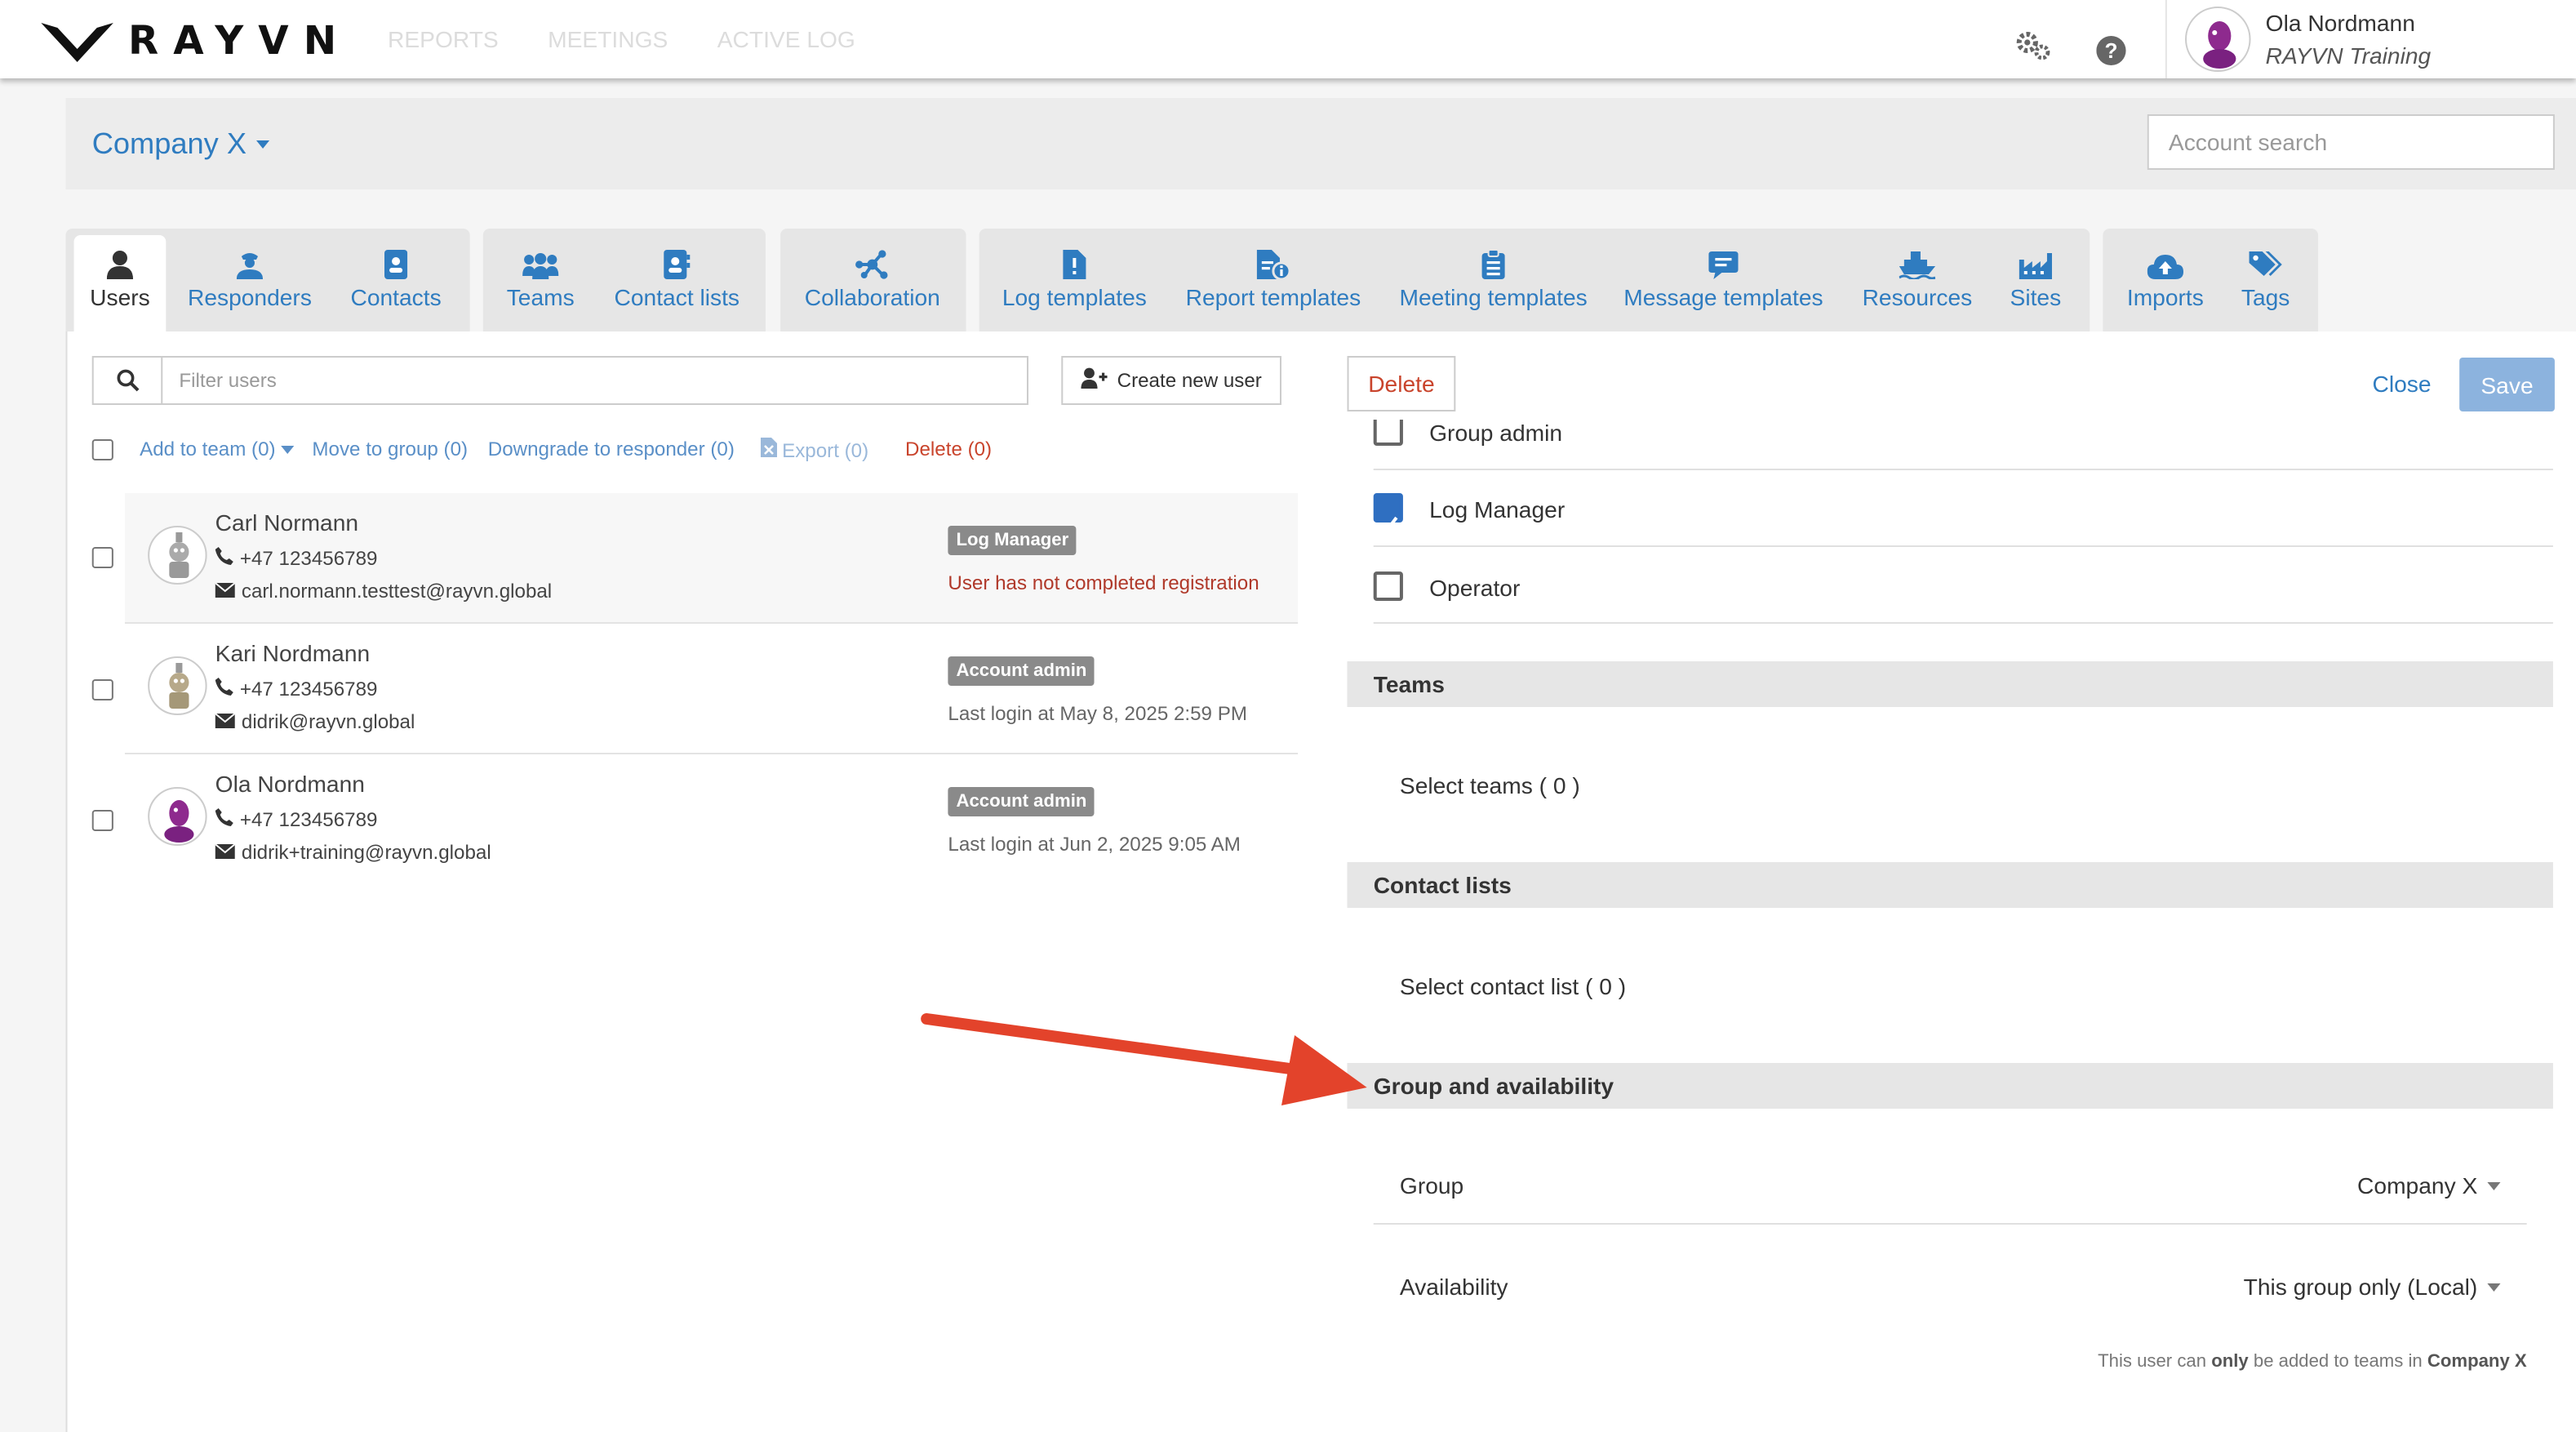 The width and height of the screenshot is (2576, 1432). I want to click on nav-active-log: ACTIVE LOG, so click(786, 39).